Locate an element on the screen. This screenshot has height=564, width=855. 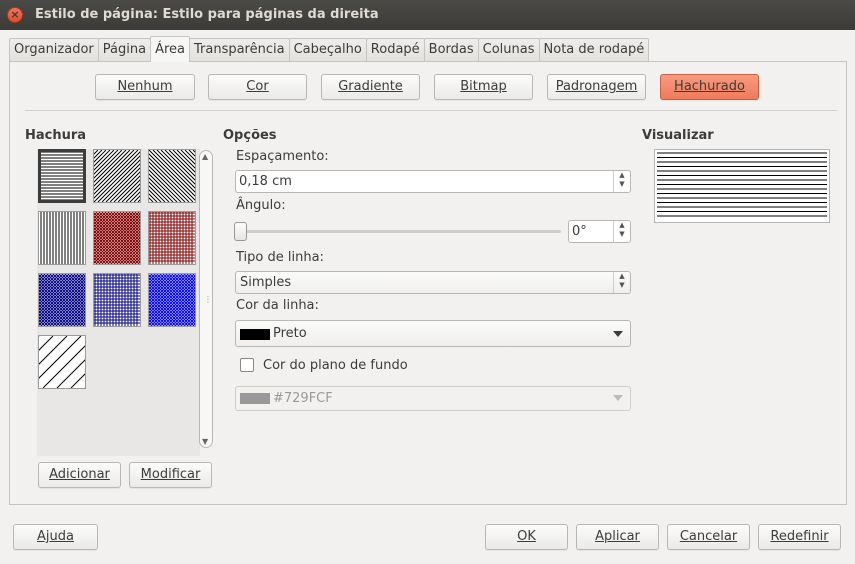
angle-label: Ângulo: is located at coordinates (261, 205).